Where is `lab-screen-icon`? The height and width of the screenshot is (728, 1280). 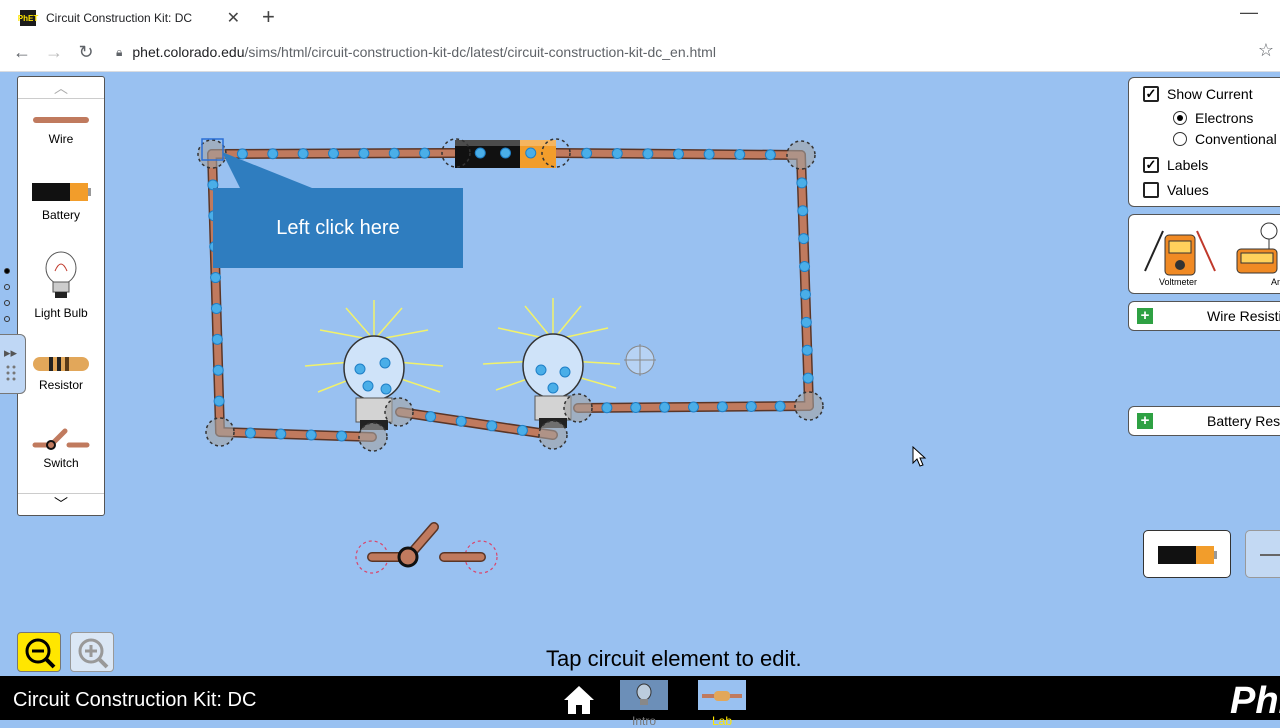 lab-screen-icon is located at coordinates (722, 695).